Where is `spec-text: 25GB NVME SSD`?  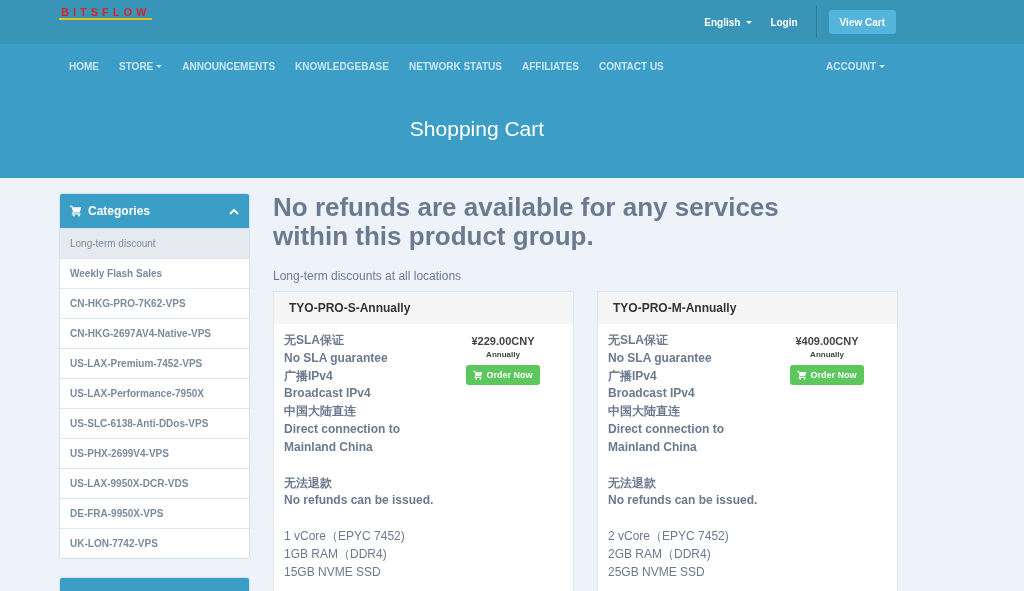 spec-text: 25GB NVME SSD is located at coordinates (657, 572).